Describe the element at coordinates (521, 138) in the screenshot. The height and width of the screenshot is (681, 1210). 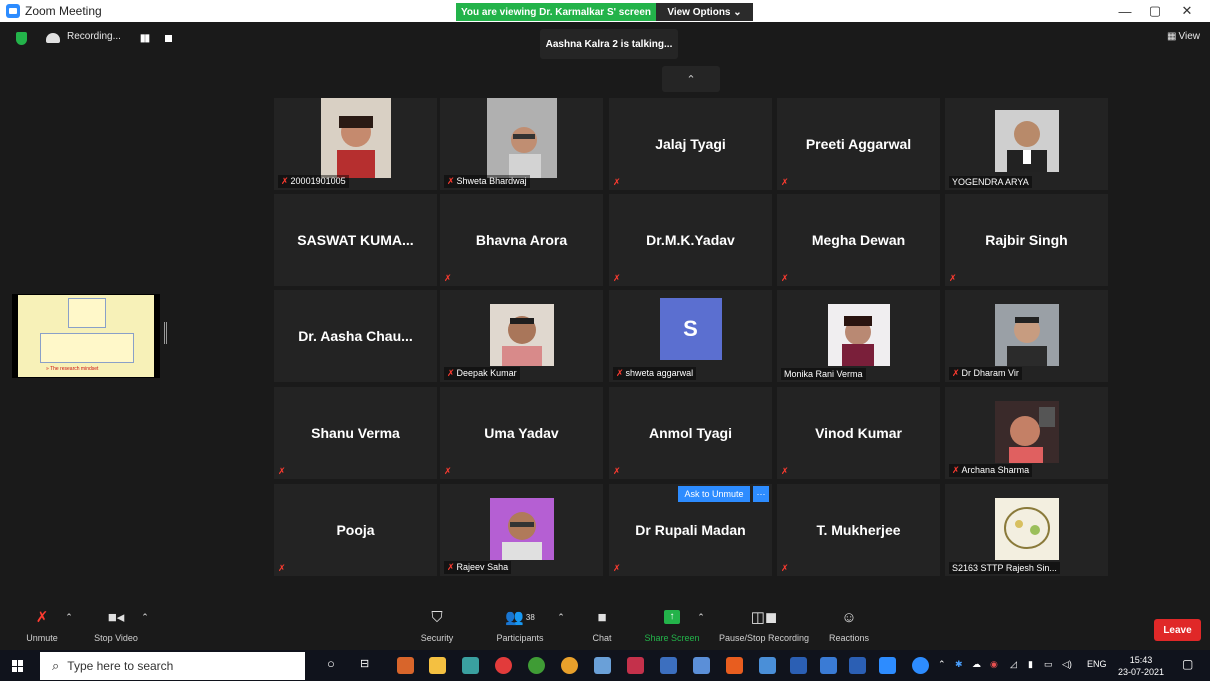
I see `participant-video` at that location.